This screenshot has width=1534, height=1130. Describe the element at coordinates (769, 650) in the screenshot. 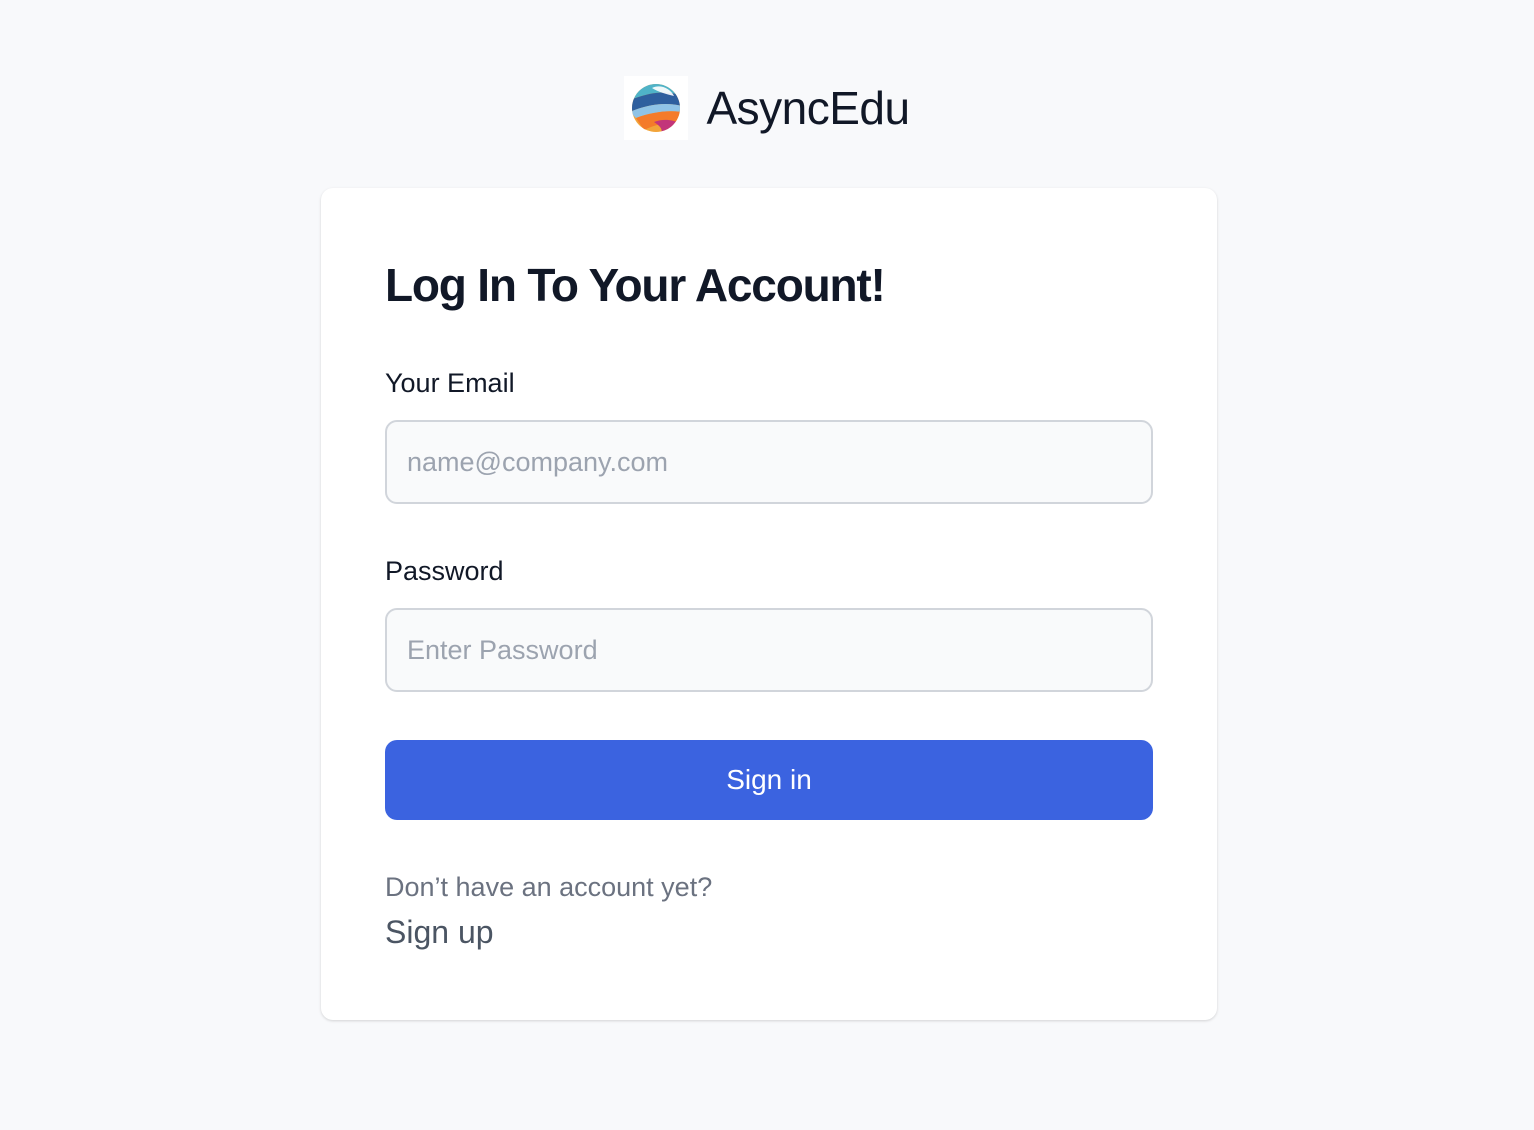

I see `password-input` at that location.